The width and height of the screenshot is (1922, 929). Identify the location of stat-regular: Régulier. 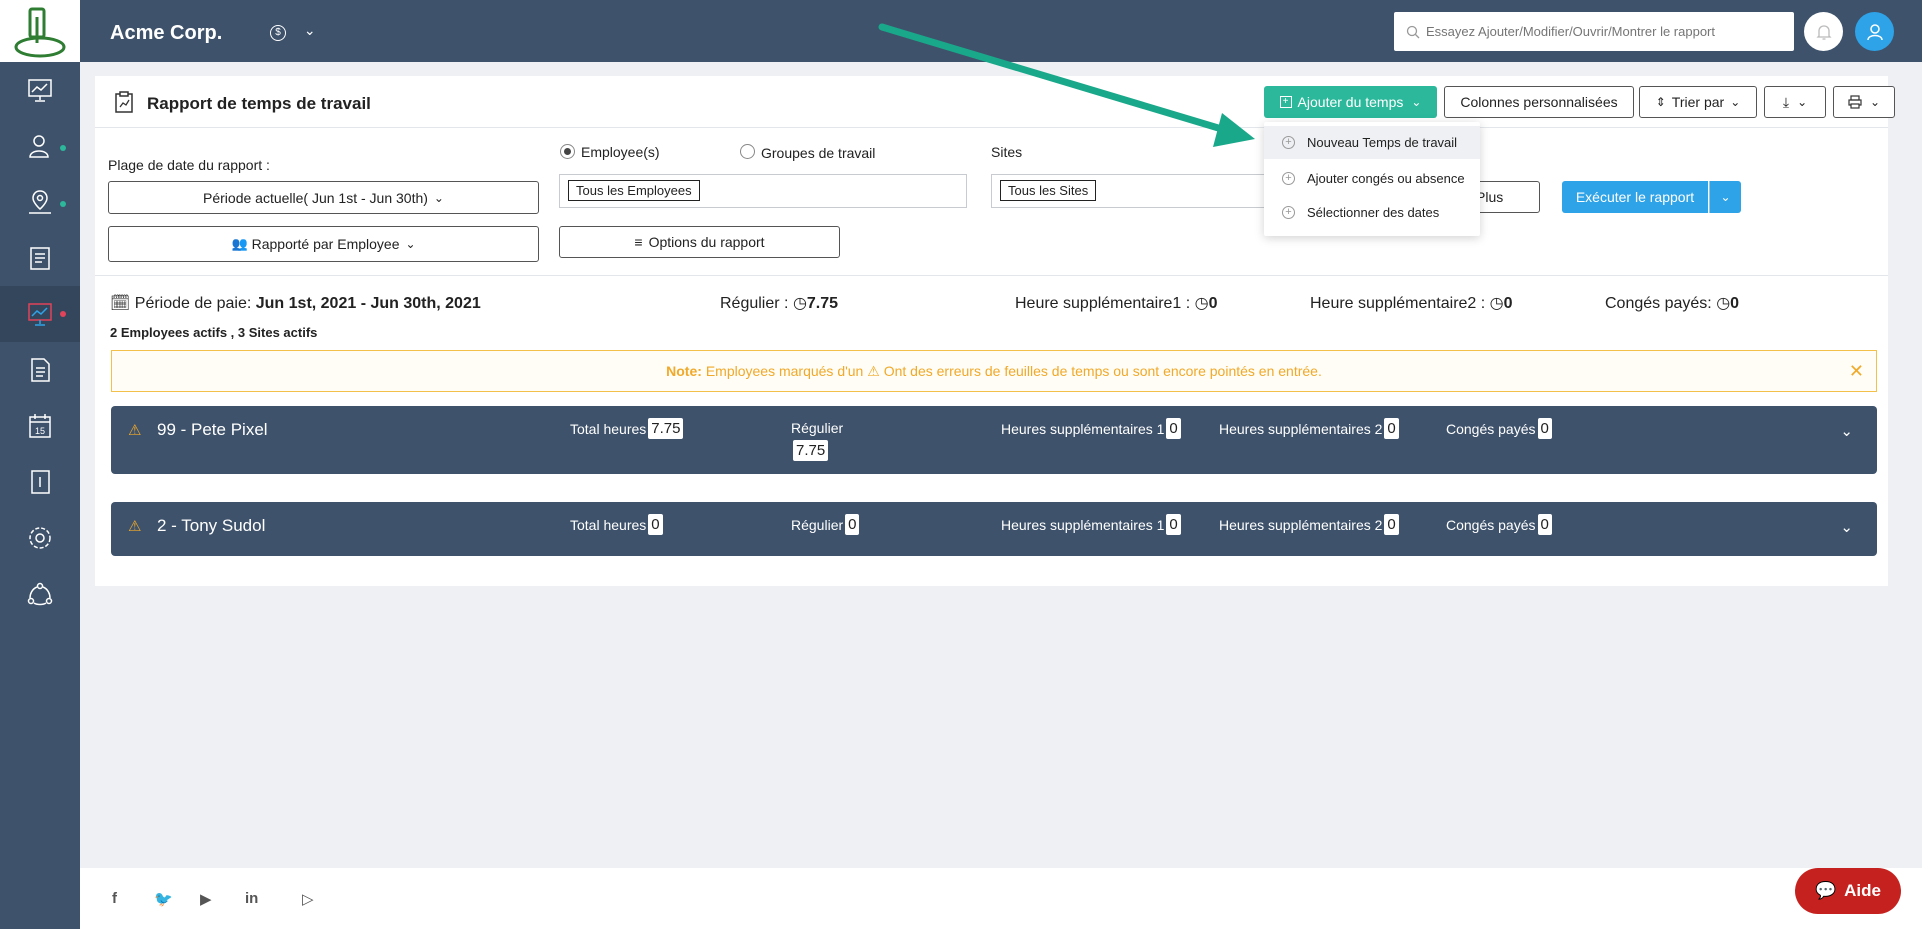
(817, 428).